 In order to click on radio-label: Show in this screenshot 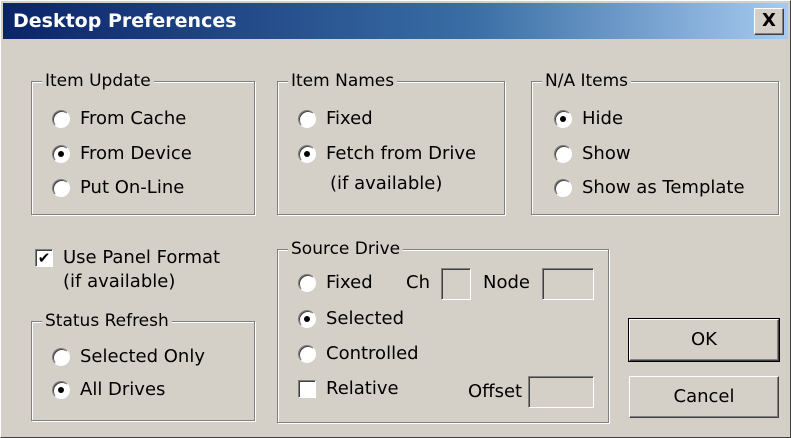, I will do `click(606, 153)`.